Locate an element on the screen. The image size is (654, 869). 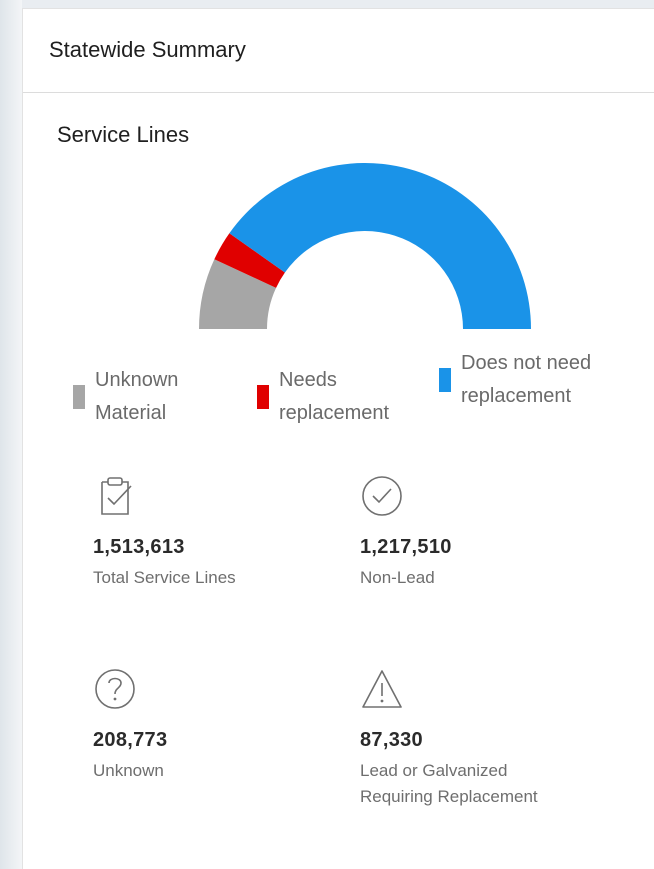
service-lines-gauge-chart is located at coordinates (365, 246).